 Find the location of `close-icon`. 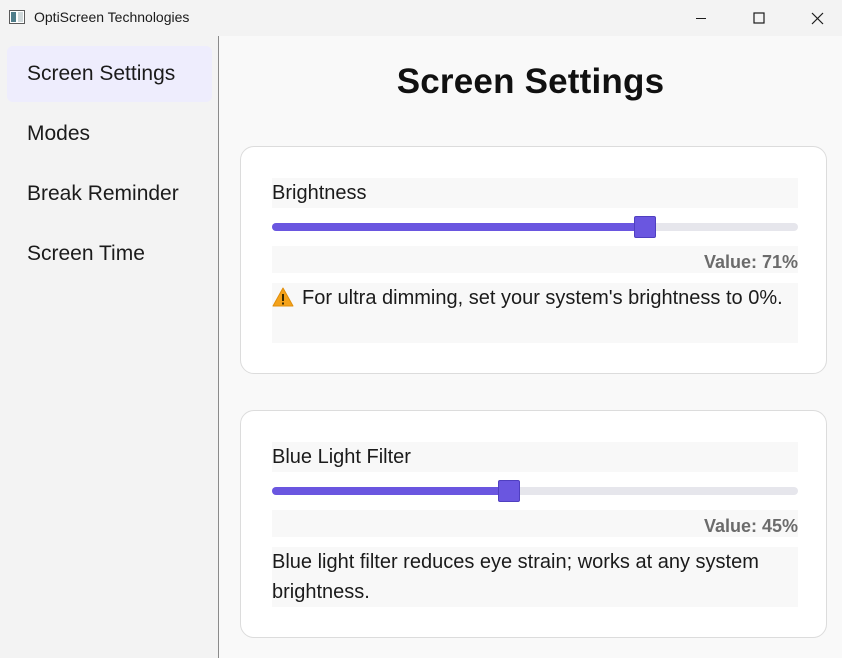

close-icon is located at coordinates (817, 18).